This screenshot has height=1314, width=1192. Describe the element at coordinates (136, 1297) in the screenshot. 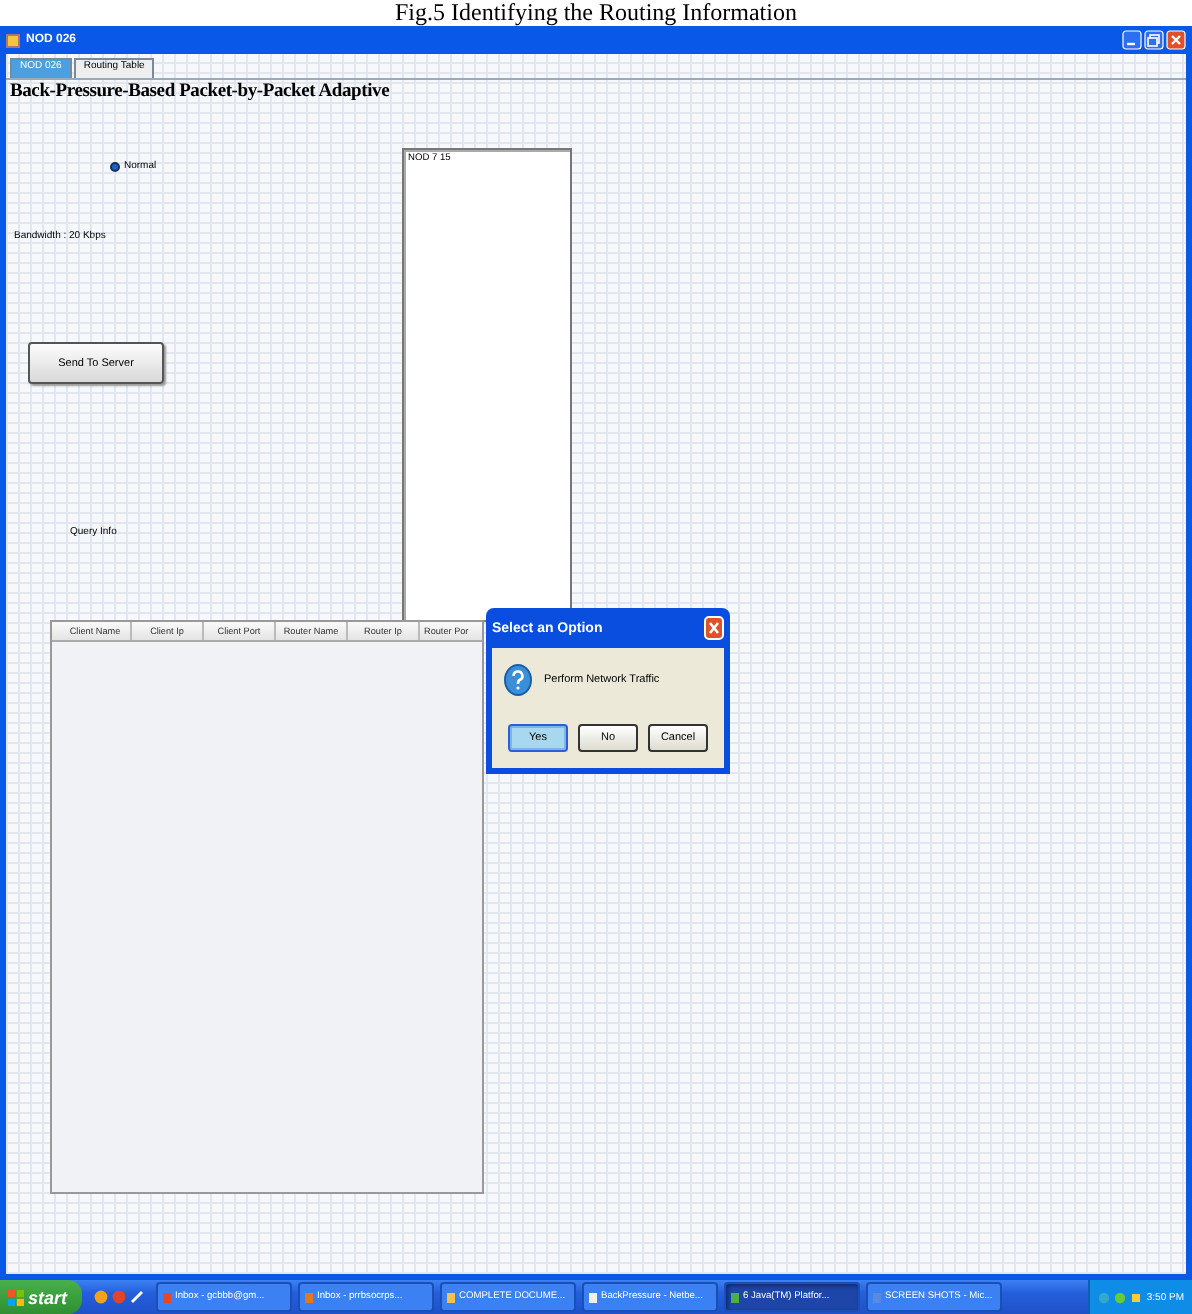

I see `pen-icon` at that location.